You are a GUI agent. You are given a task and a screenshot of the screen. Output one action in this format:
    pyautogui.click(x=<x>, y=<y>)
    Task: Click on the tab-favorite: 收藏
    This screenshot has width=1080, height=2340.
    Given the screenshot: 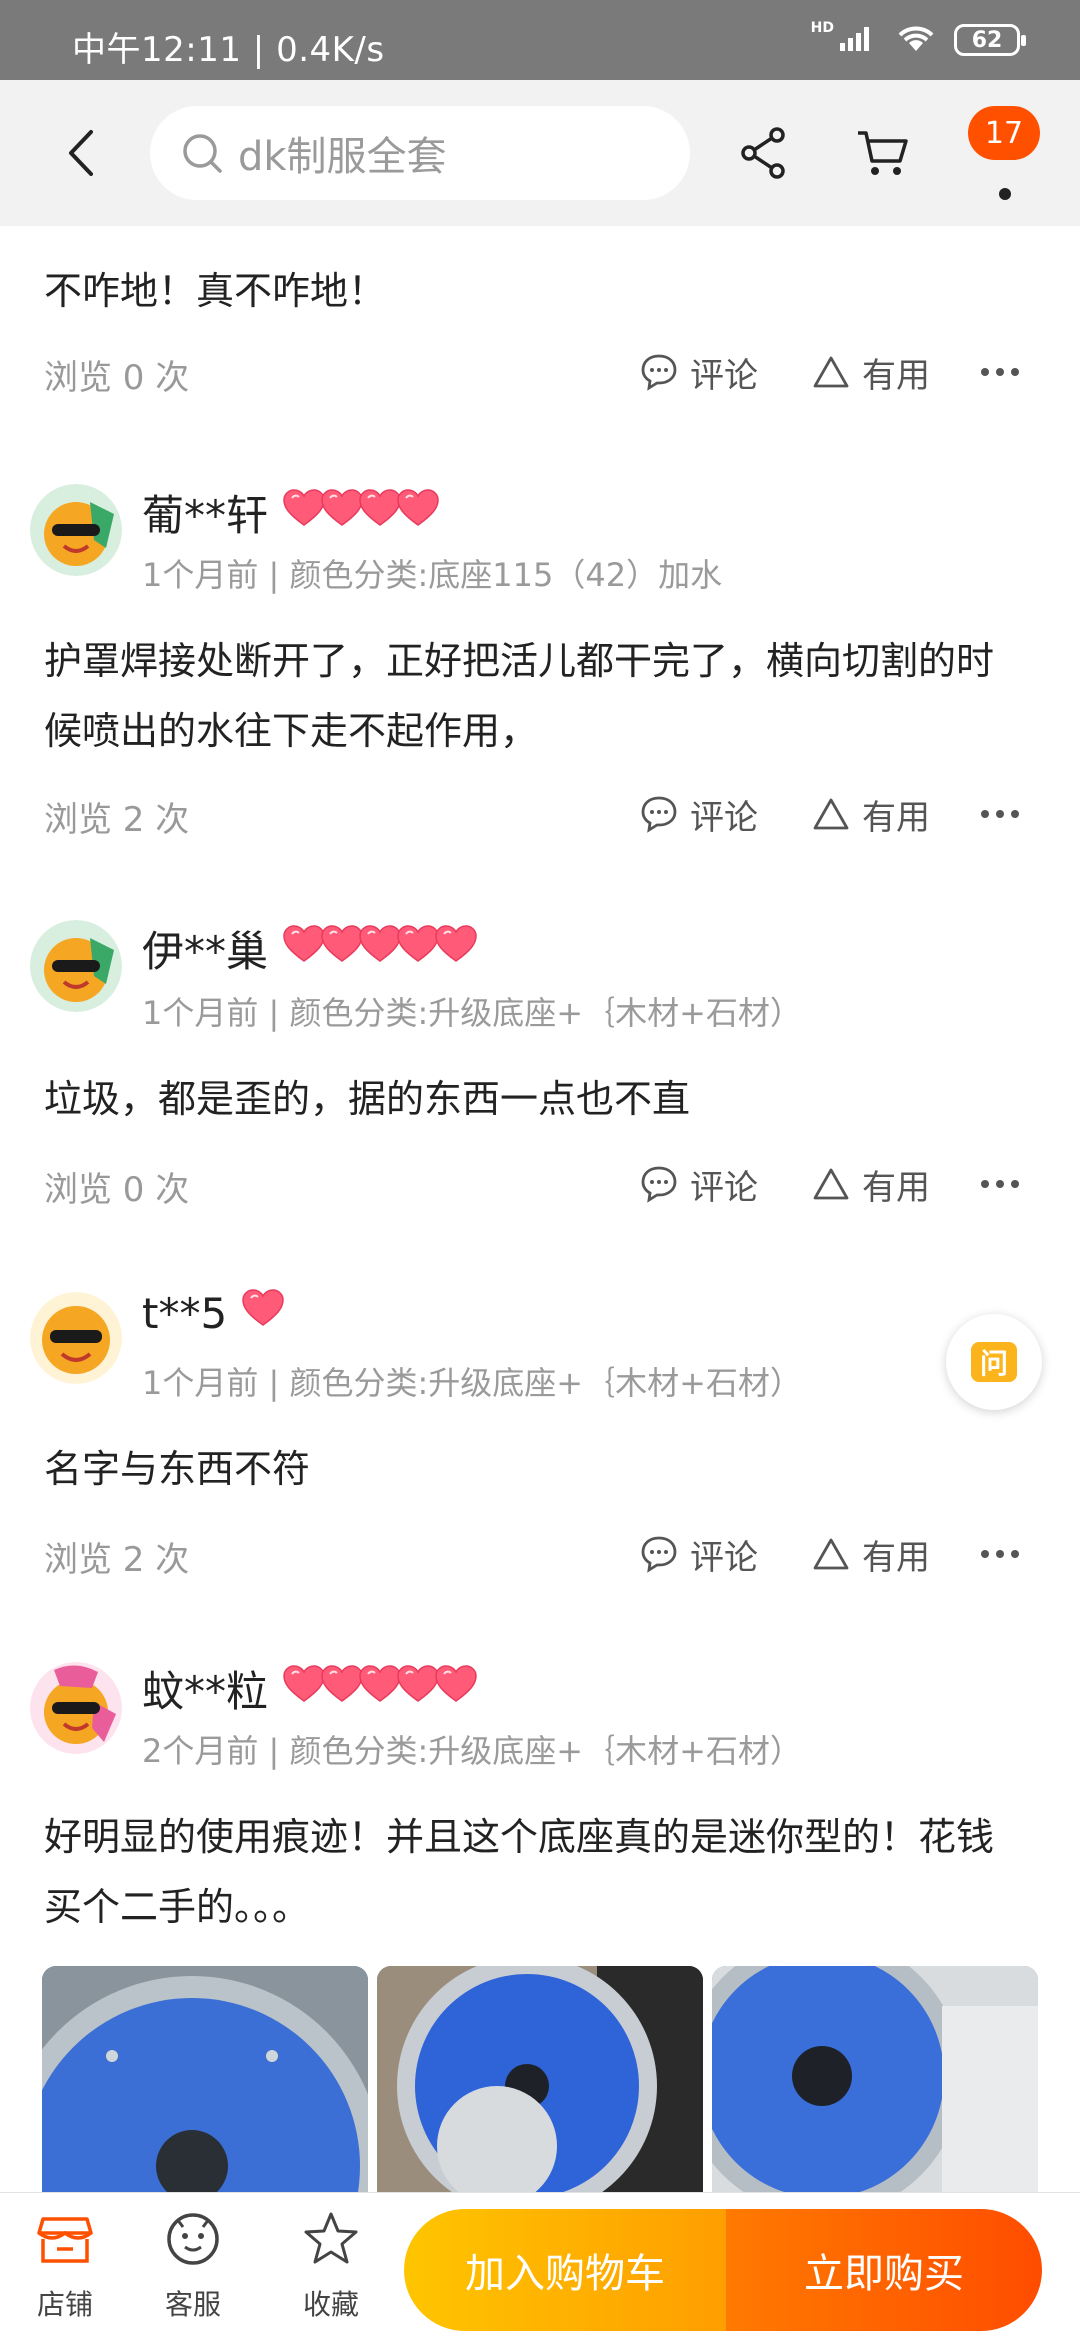 What is the action you would take?
    pyautogui.click(x=331, y=2266)
    